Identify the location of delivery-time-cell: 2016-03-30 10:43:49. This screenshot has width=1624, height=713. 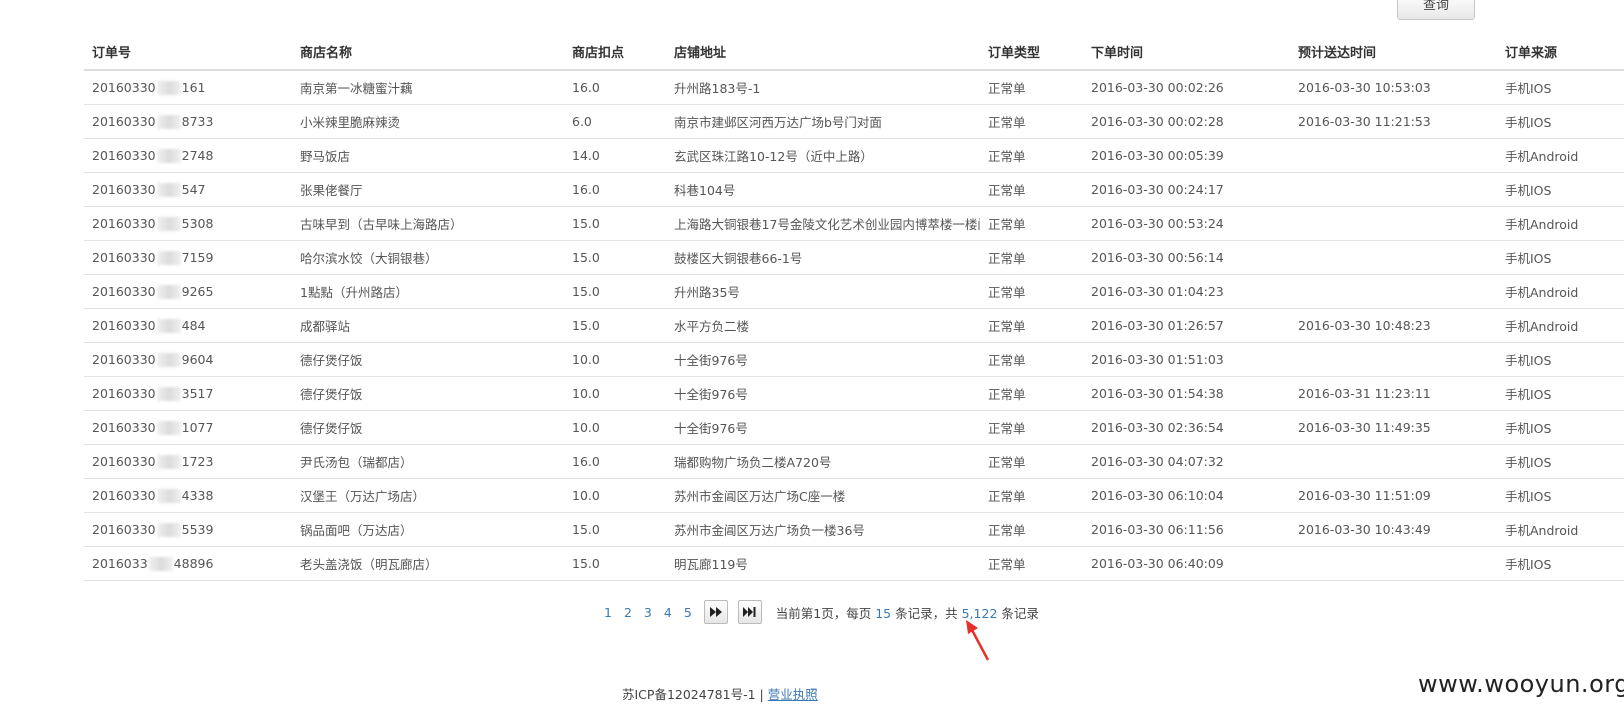
(1393, 529).